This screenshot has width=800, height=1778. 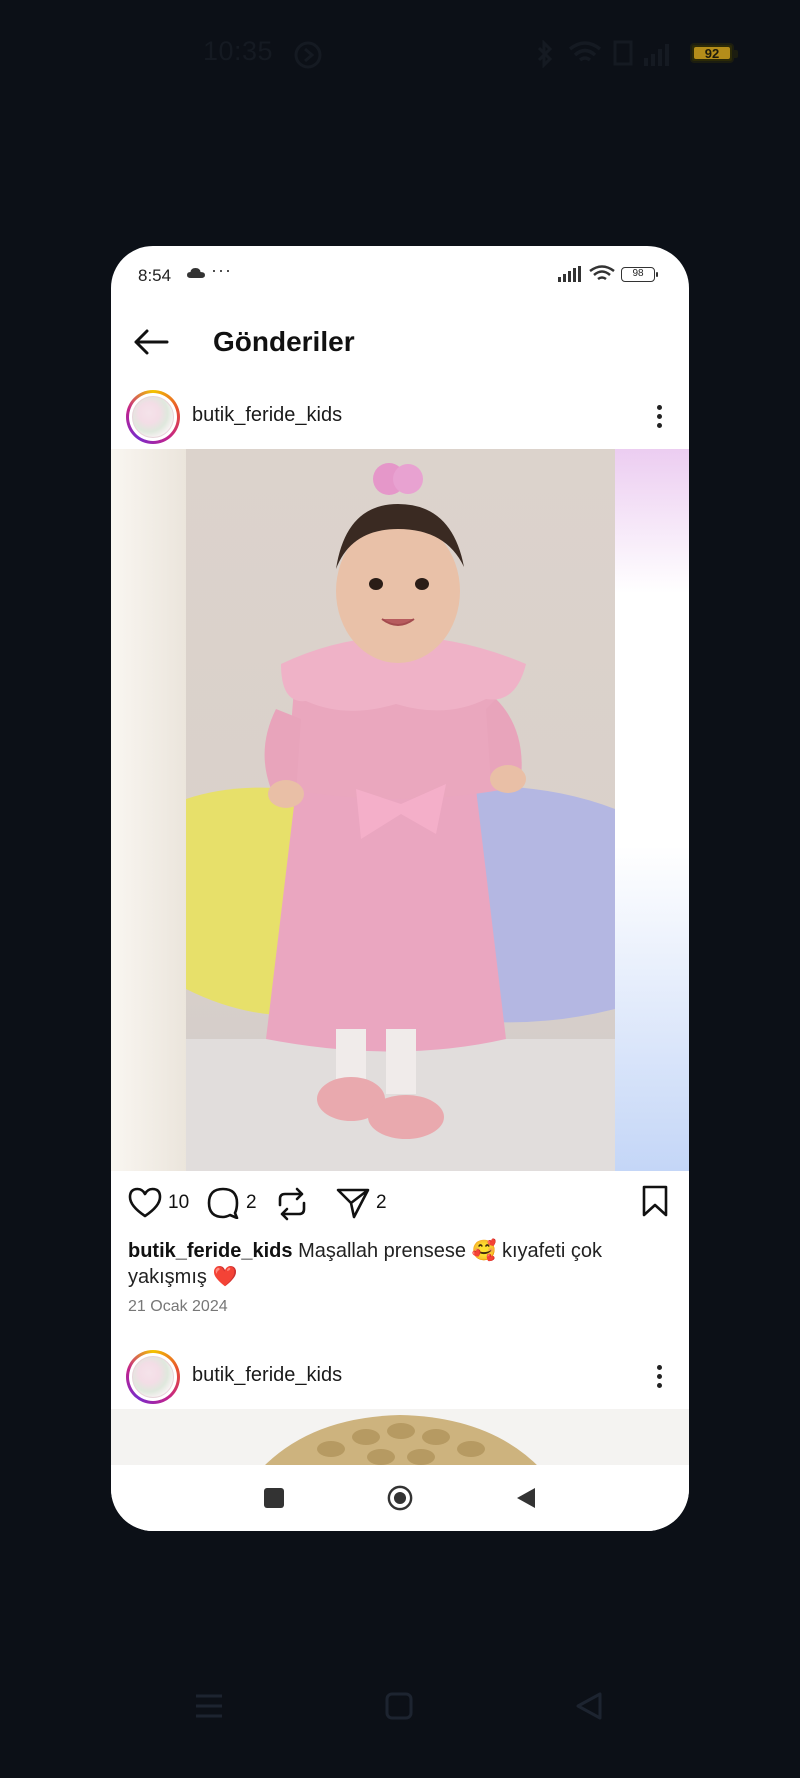 I want to click on square-outline-icon, so click(x=399, y=1706).